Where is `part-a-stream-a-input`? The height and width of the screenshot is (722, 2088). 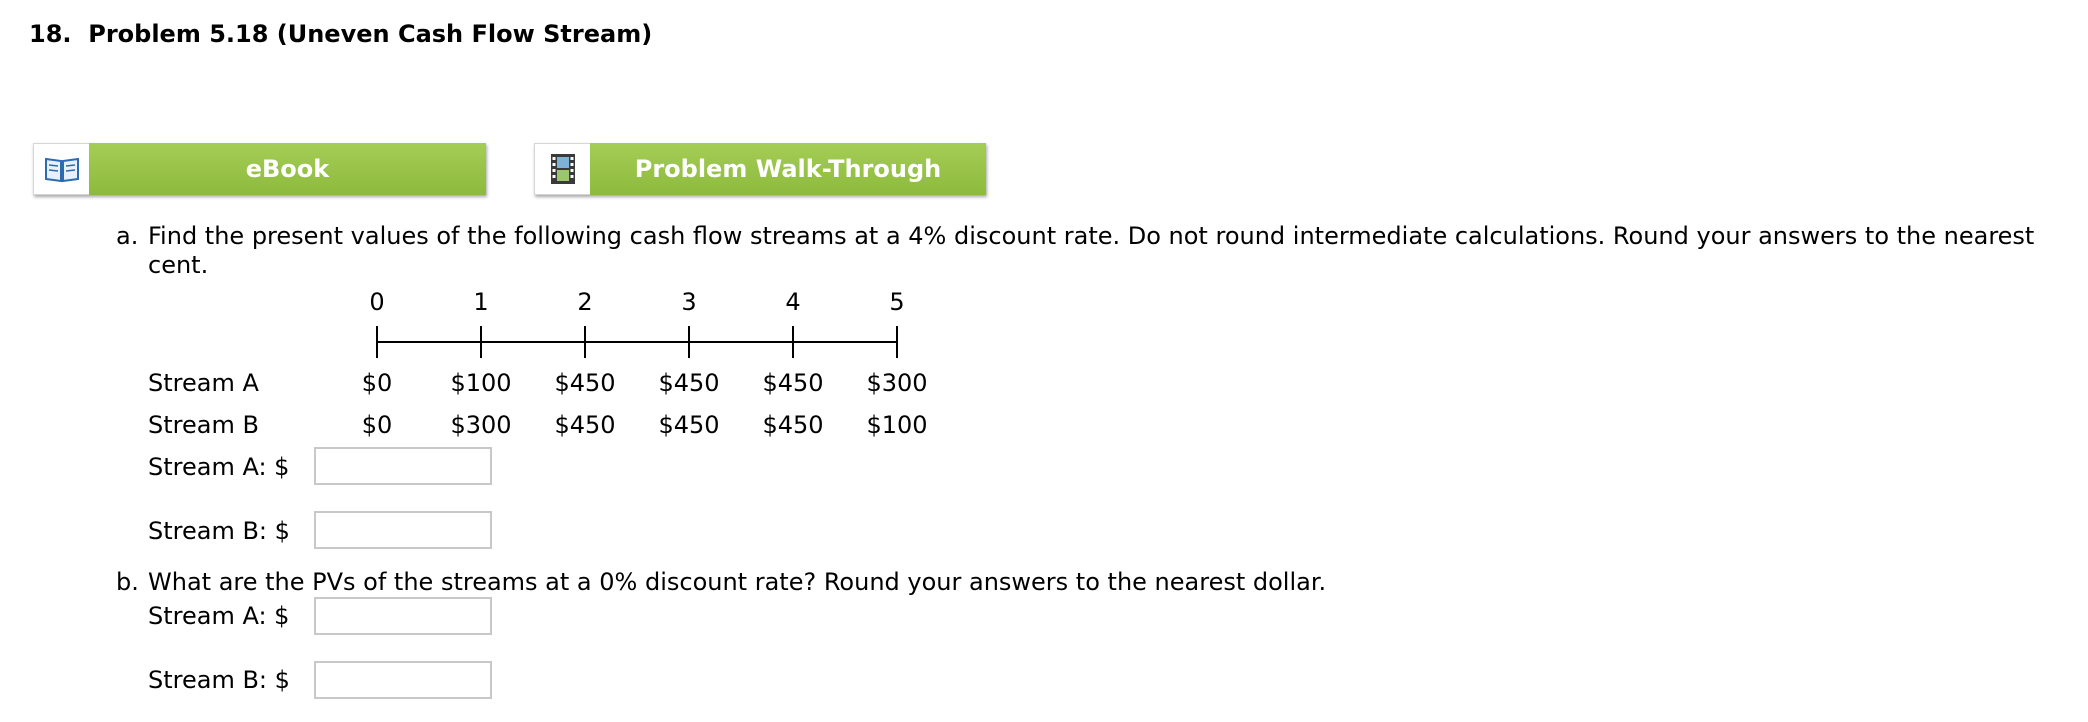
part-a-stream-a-input is located at coordinates (403, 466).